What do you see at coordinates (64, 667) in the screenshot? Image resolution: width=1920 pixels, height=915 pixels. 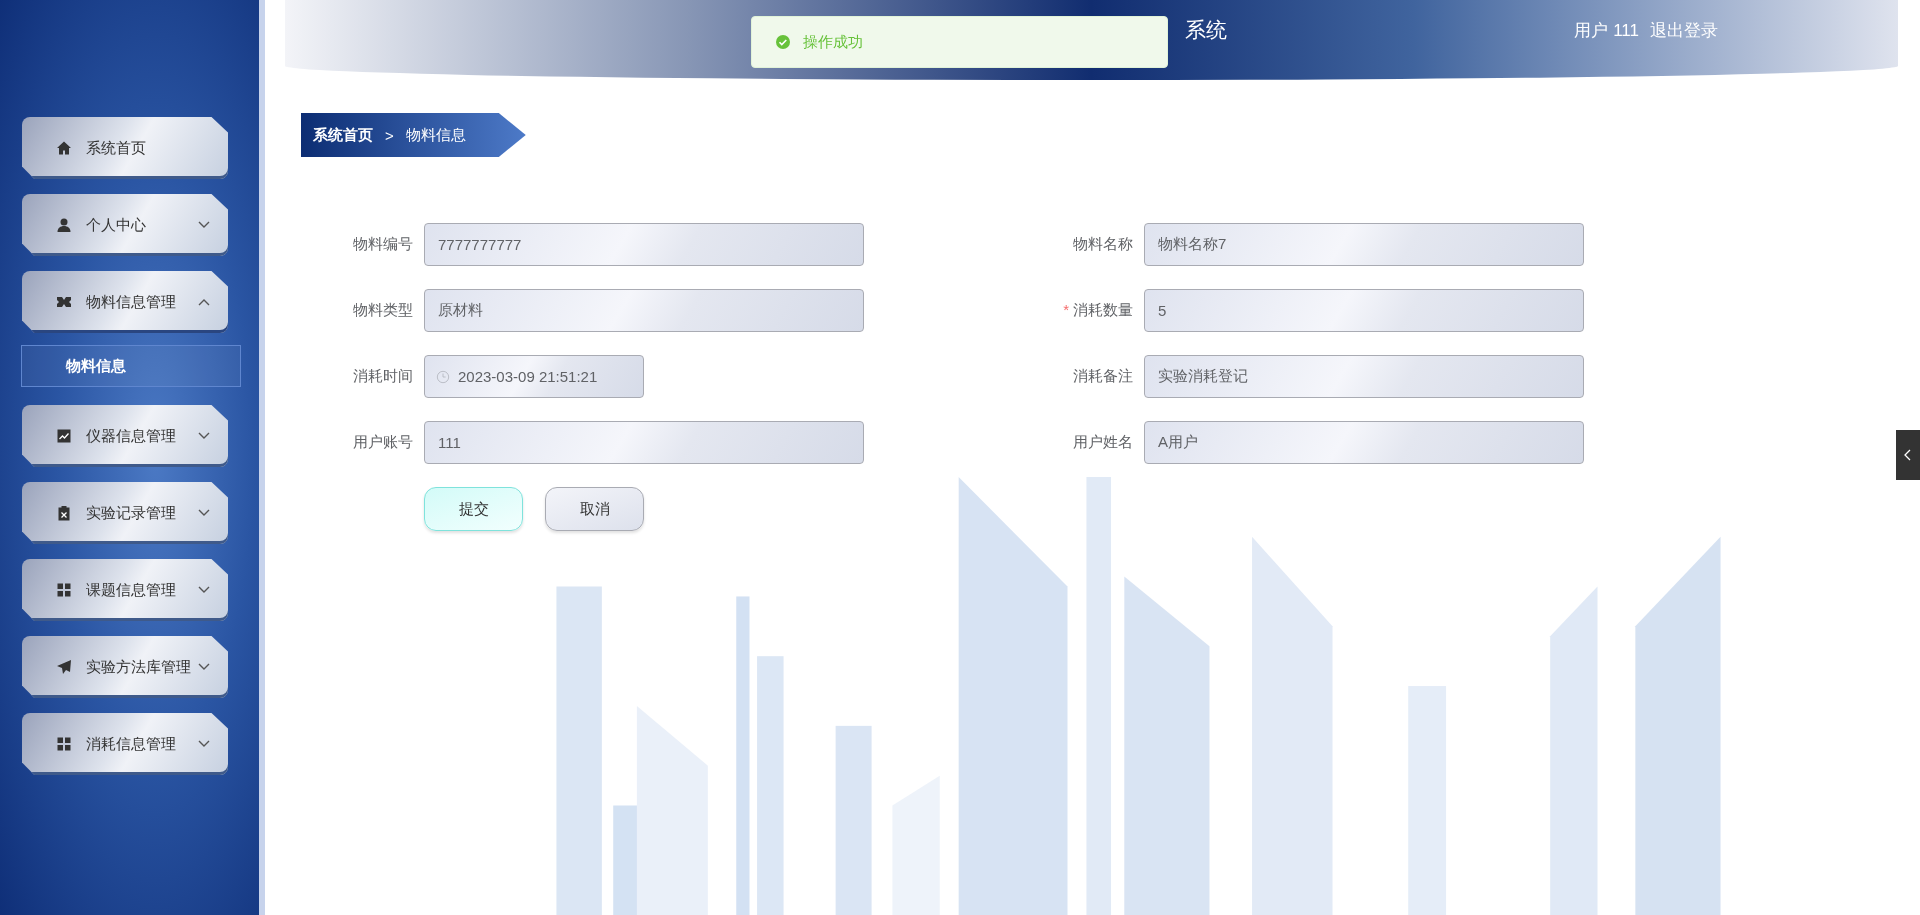 I see `paper-plane-icon` at bounding box center [64, 667].